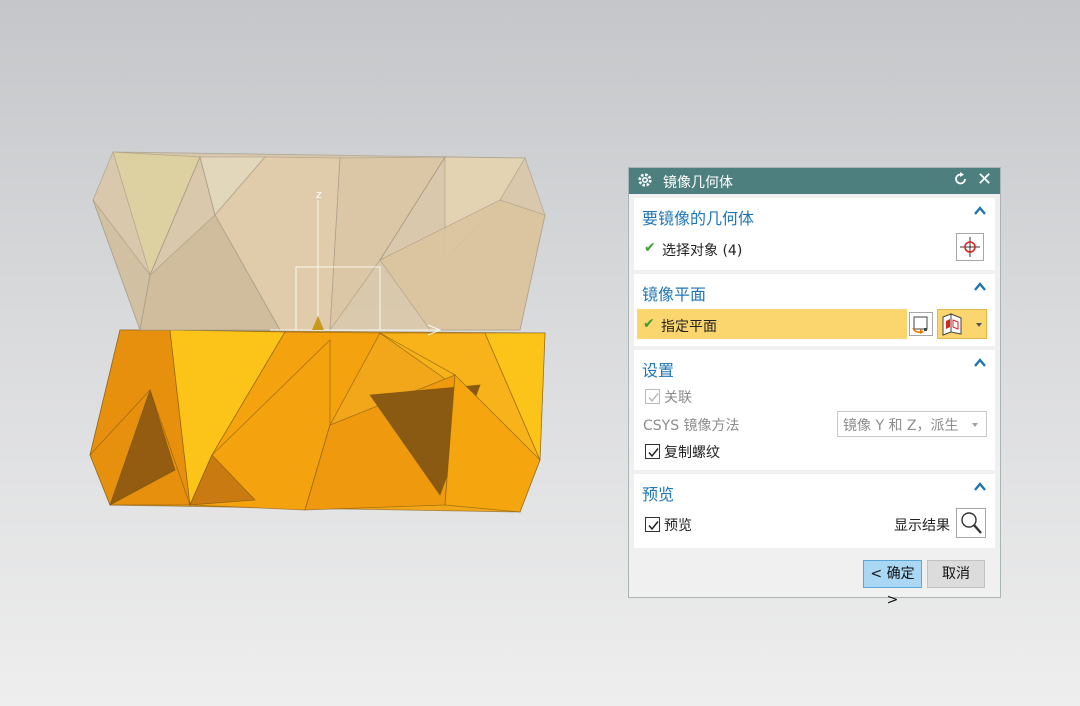 This screenshot has height=706, width=1080. I want to click on group-preview: 预览 预览 显示结果, so click(814, 511).